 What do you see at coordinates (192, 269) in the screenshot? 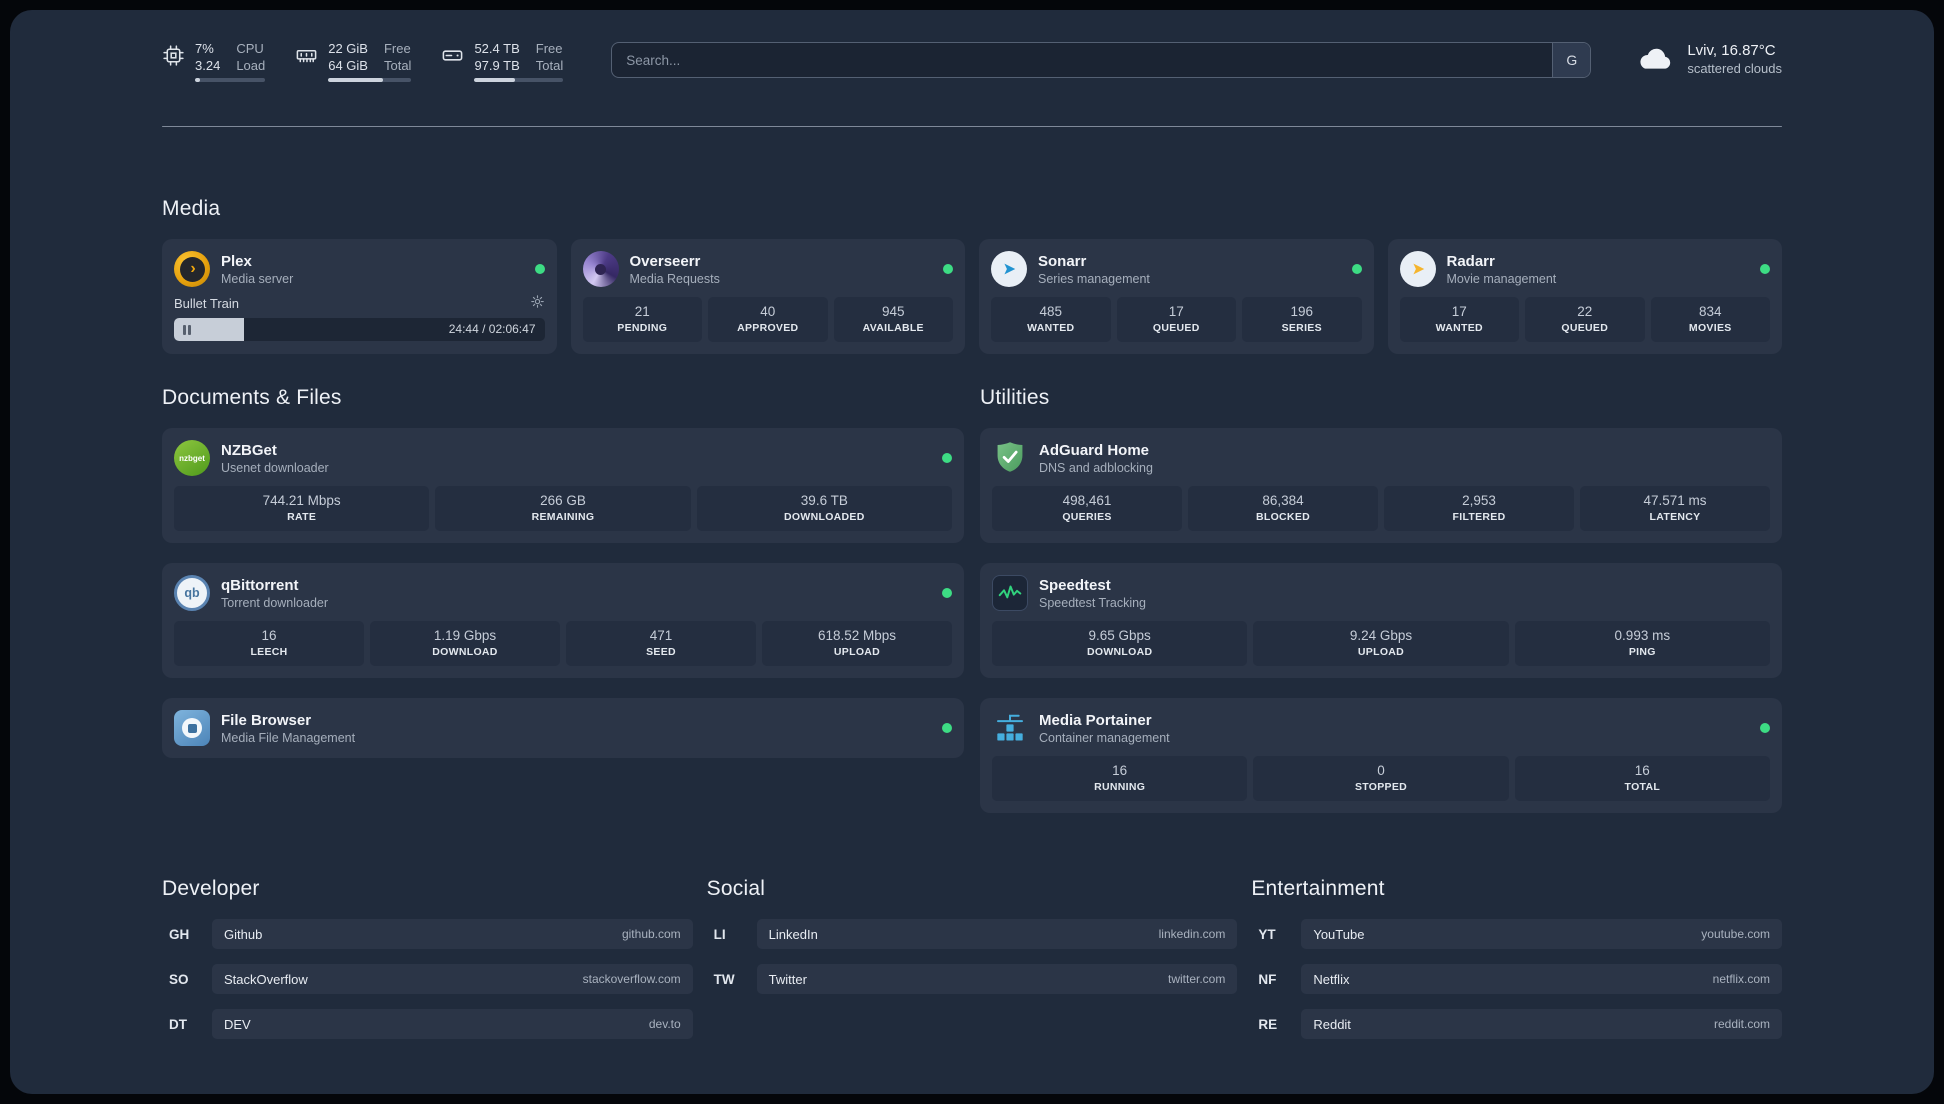
I see `plex-icon: ›` at bounding box center [192, 269].